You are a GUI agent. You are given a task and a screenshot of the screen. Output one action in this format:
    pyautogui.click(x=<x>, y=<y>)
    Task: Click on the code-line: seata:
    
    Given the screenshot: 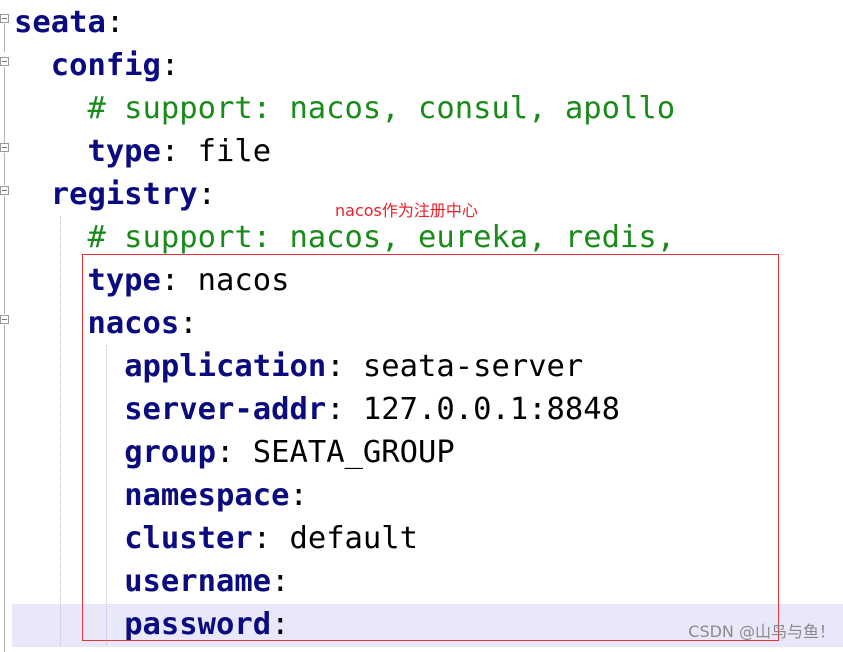 What is the action you would take?
    pyautogui.click(x=69, y=22)
    